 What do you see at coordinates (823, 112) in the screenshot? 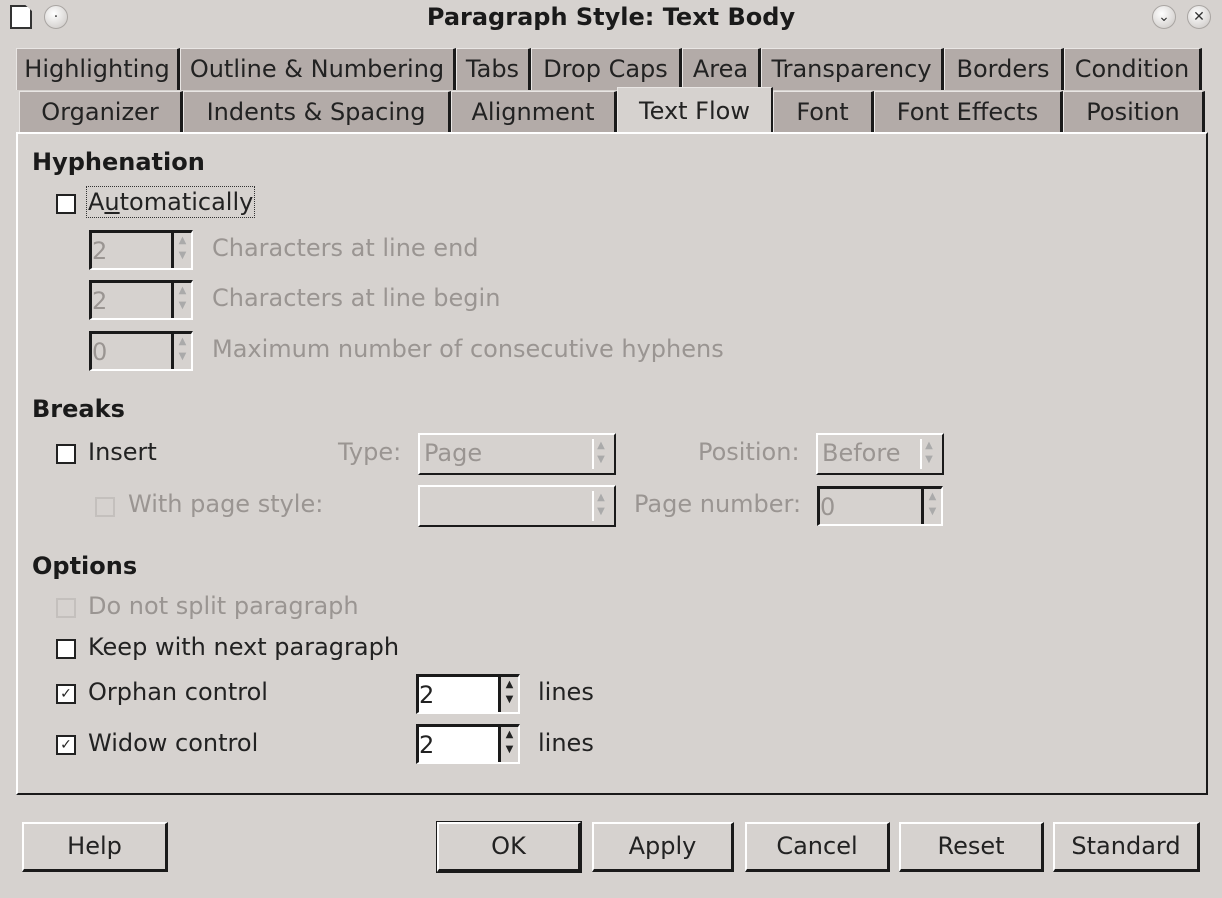
I see `tab-font: Font` at bounding box center [823, 112].